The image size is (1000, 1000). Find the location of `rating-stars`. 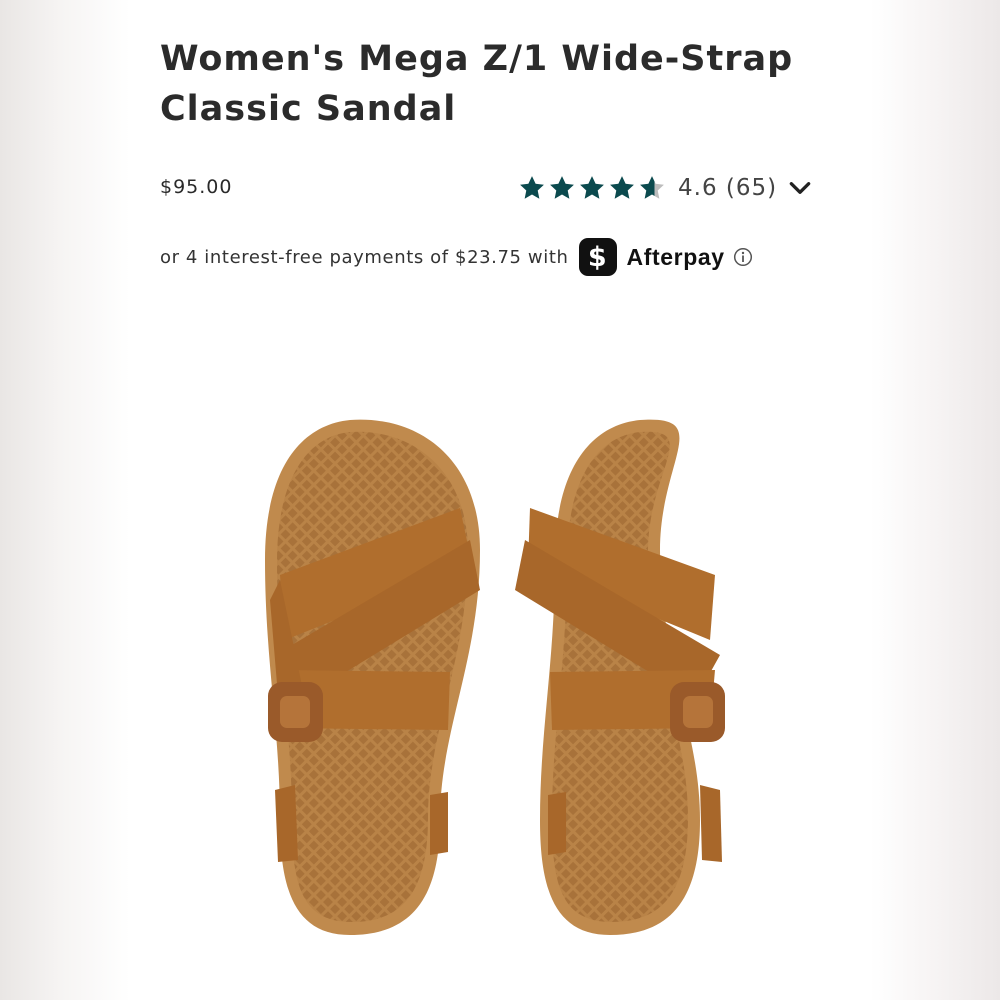

rating-stars is located at coordinates (593, 188).